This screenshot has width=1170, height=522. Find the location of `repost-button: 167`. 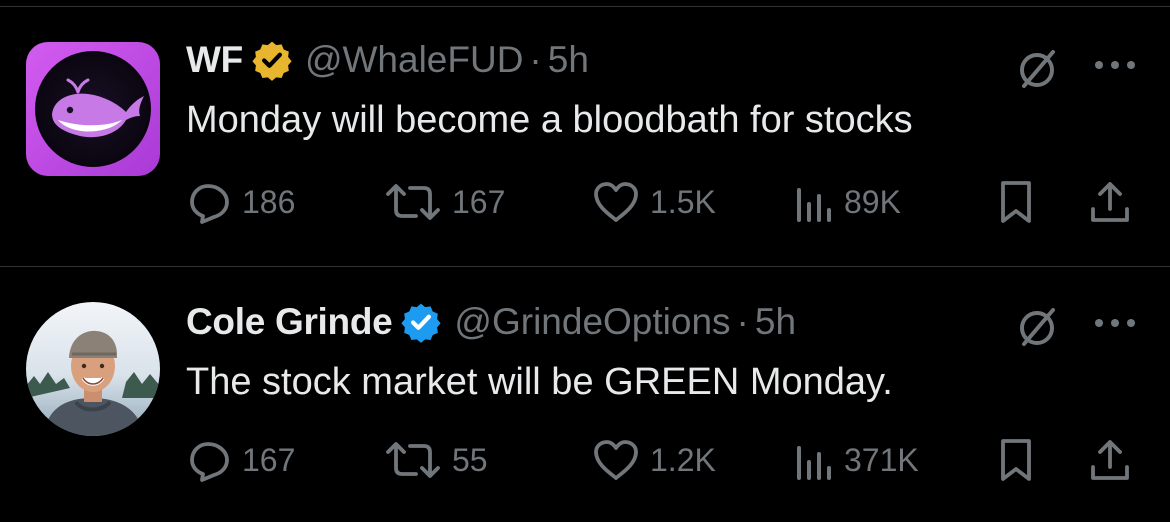

repost-button: 167 is located at coordinates (444, 202).